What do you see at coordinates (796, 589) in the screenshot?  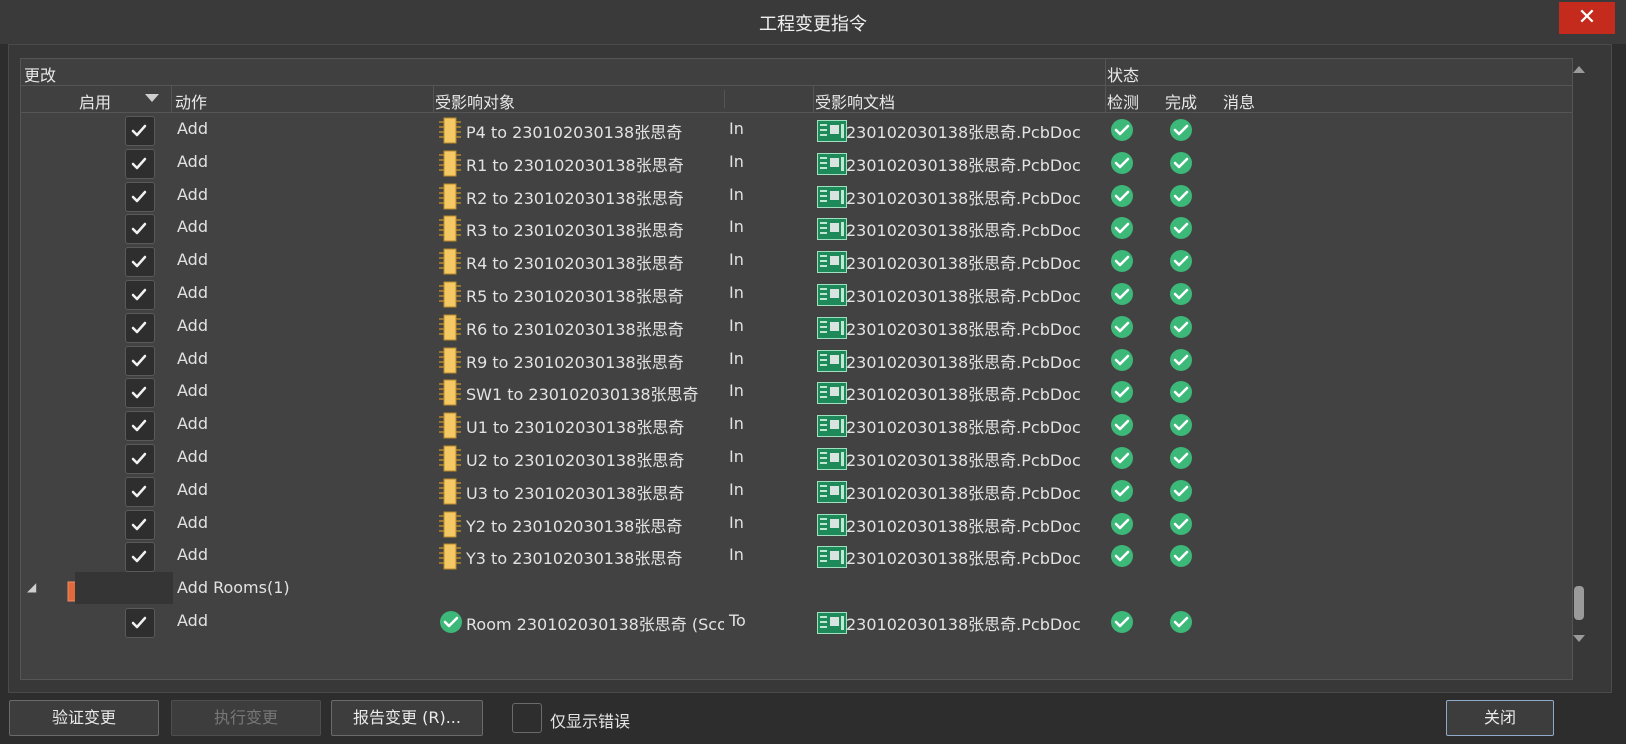 I see `group-row-add-rooms: ◢ Add Rooms(1)` at bounding box center [796, 589].